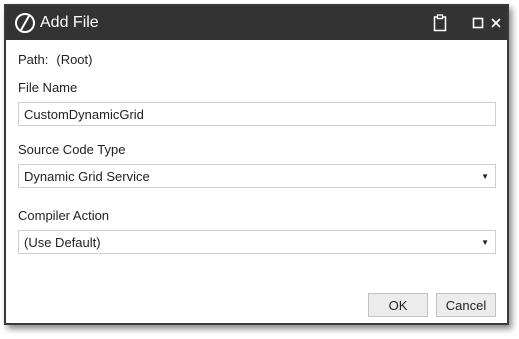 This screenshot has height=339, width=519. I want to click on cancel-button: Cancel, so click(466, 305).